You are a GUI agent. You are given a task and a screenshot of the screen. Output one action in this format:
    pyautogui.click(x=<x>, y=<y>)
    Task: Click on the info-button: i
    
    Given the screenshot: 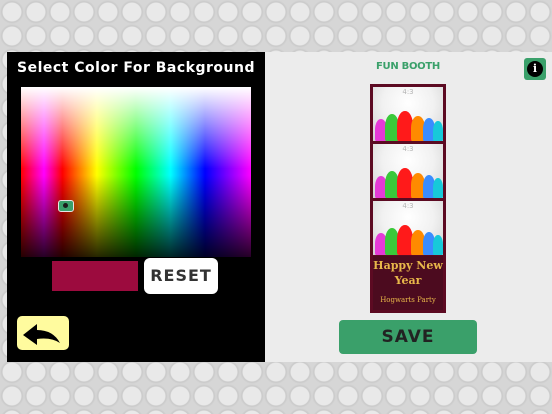 What is the action you would take?
    pyautogui.click(x=535, y=69)
    